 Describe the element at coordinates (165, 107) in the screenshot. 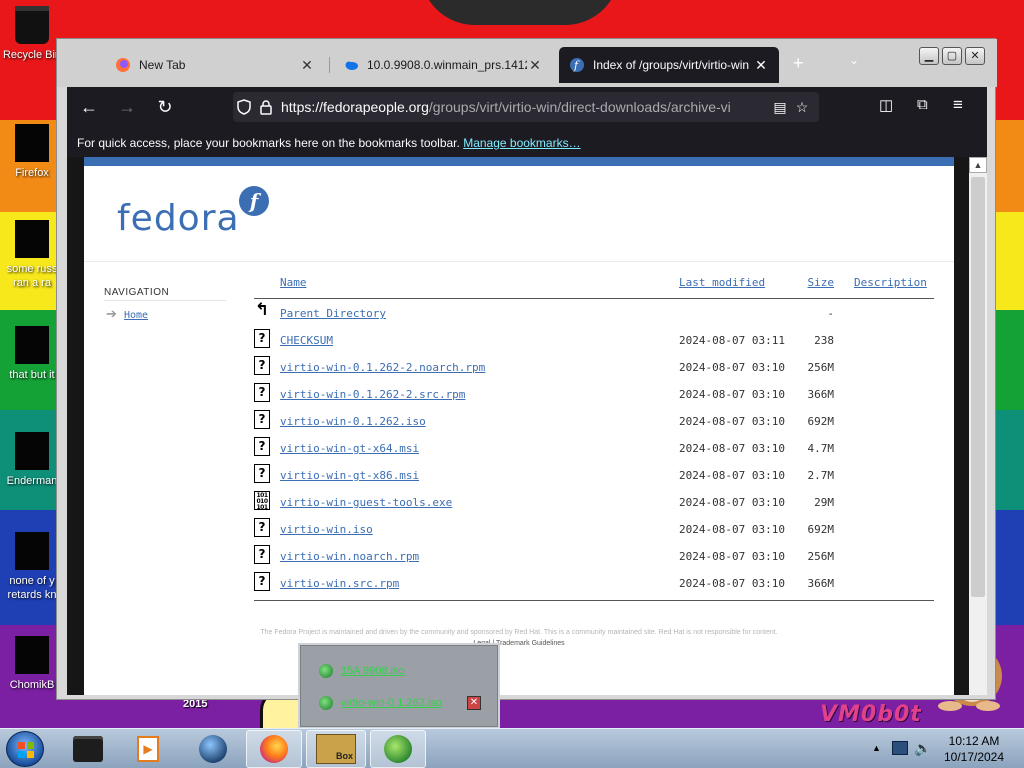

I see `reload-button: ↻` at that location.